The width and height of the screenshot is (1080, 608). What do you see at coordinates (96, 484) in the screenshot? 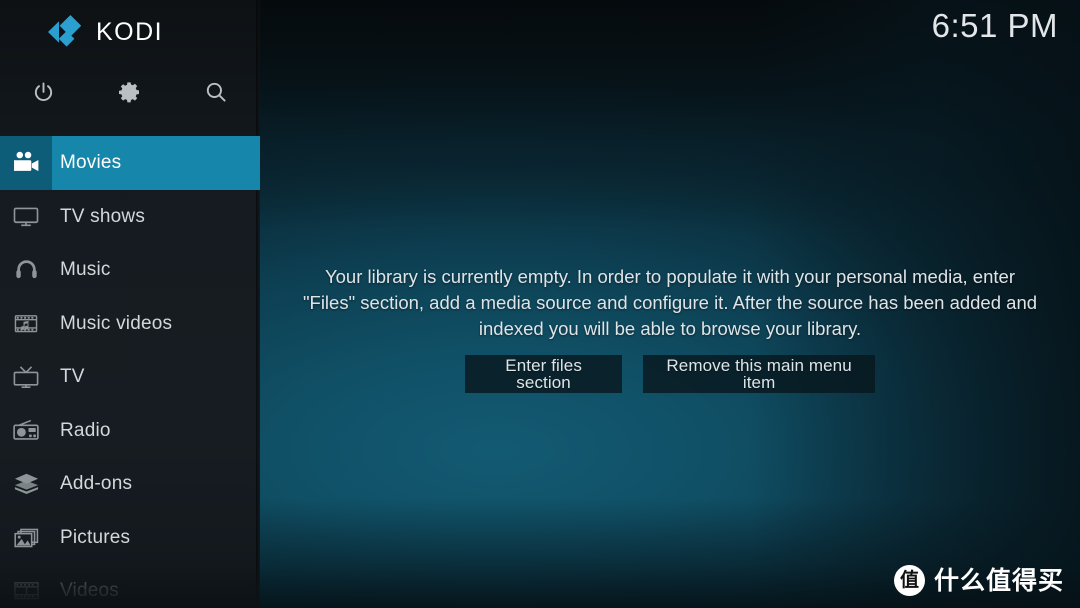
I see `sidebar-item-label: Add-ons` at bounding box center [96, 484].